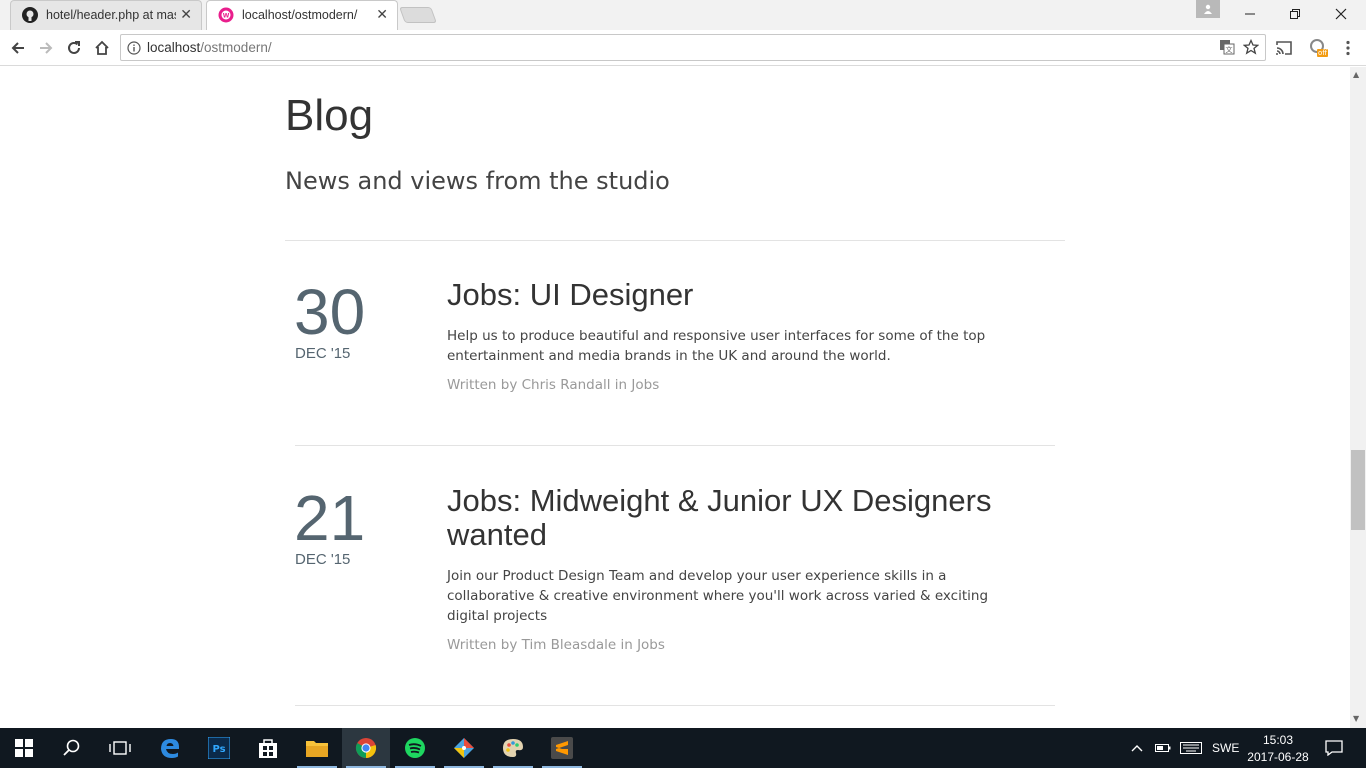 The height and width of the screenshot is (768, 1366). I want to click on menu-kebab-icon, so click(1348, 48).